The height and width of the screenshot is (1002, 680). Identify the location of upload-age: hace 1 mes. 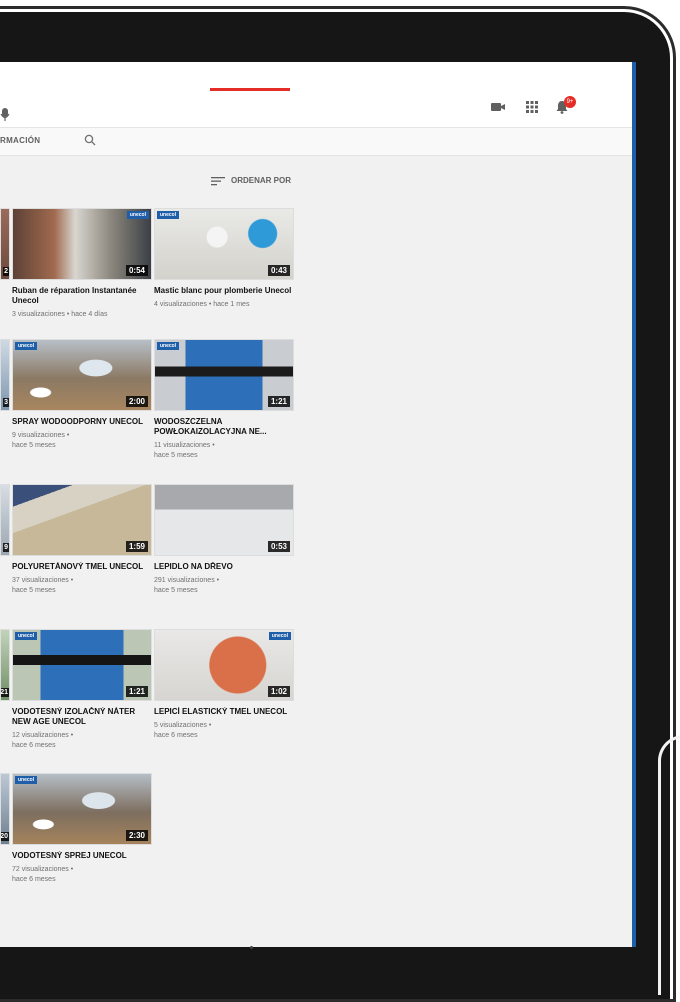
(231, 304).